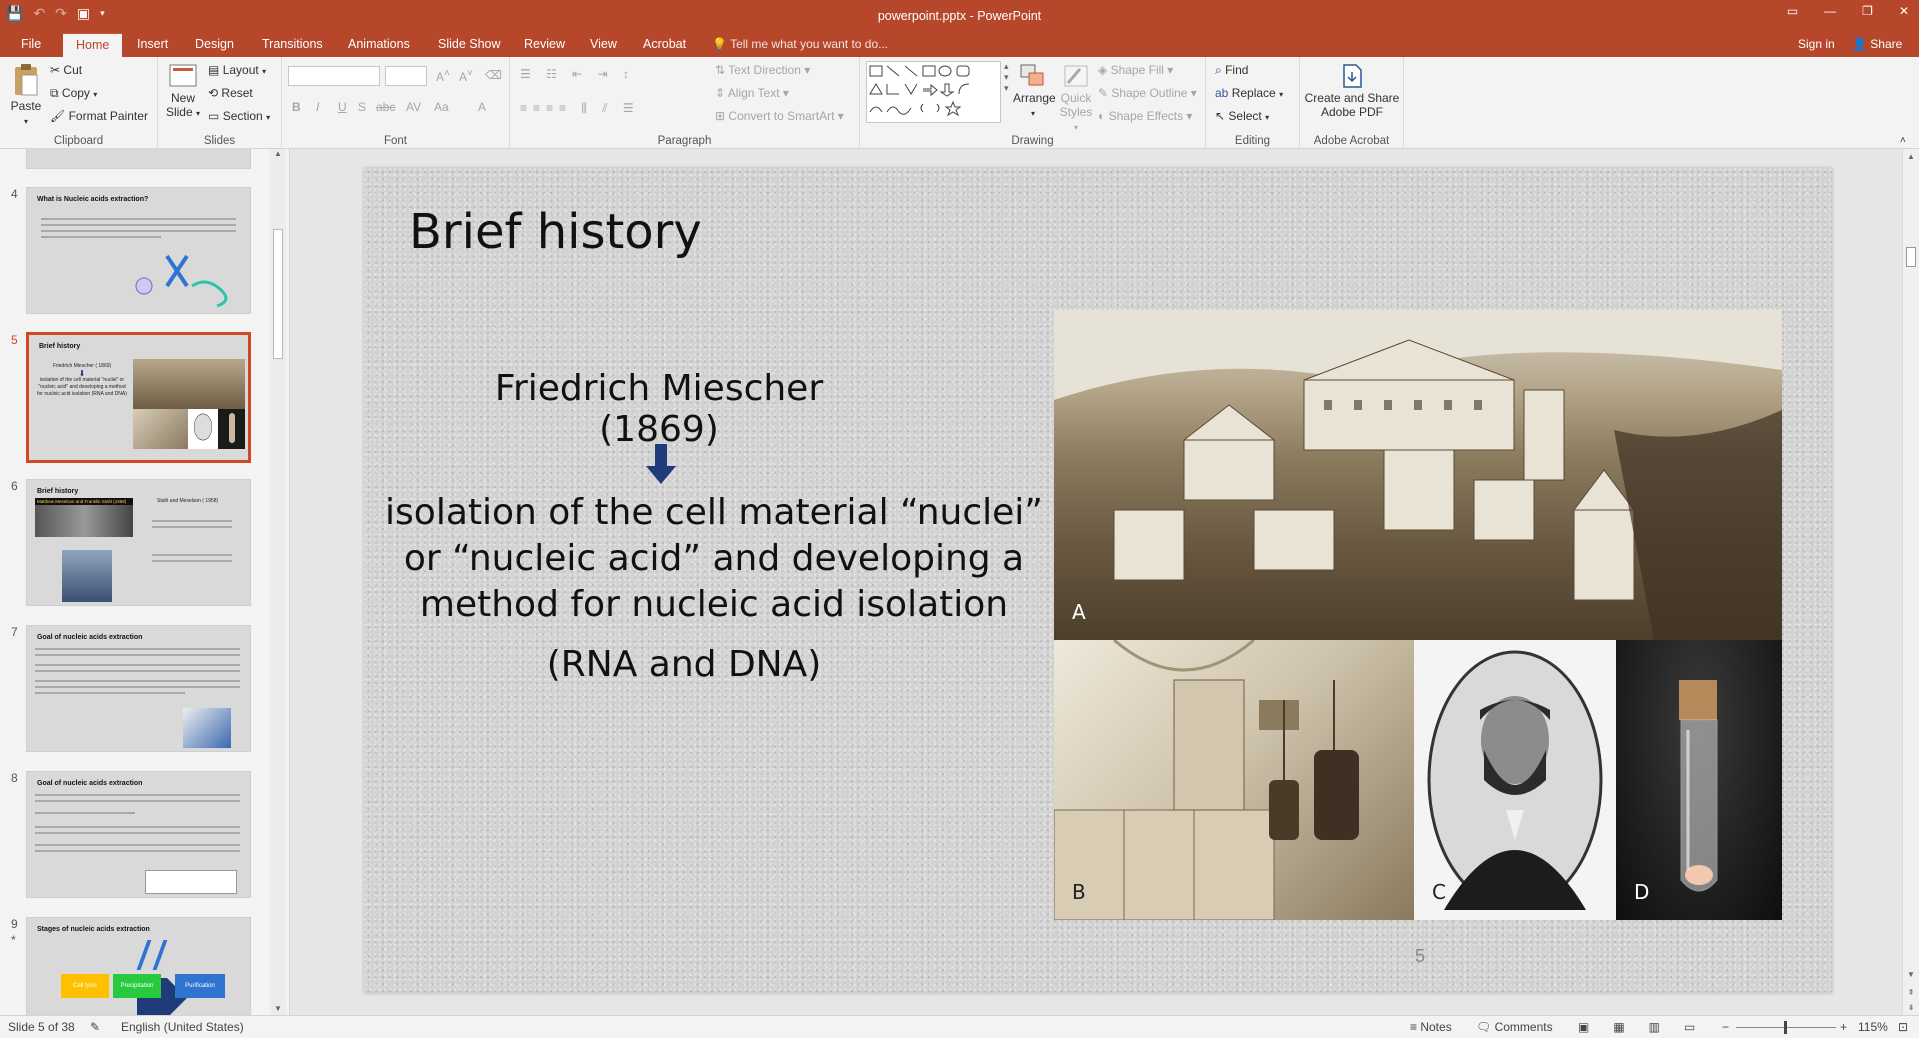 The height and width of the screenshot is (1038, 1919). What do you see at coordinates (1076, 99) in the screenshot?
I see `quick-styles-button: Quick Styles ▾` at bounding box center [1076, 99].